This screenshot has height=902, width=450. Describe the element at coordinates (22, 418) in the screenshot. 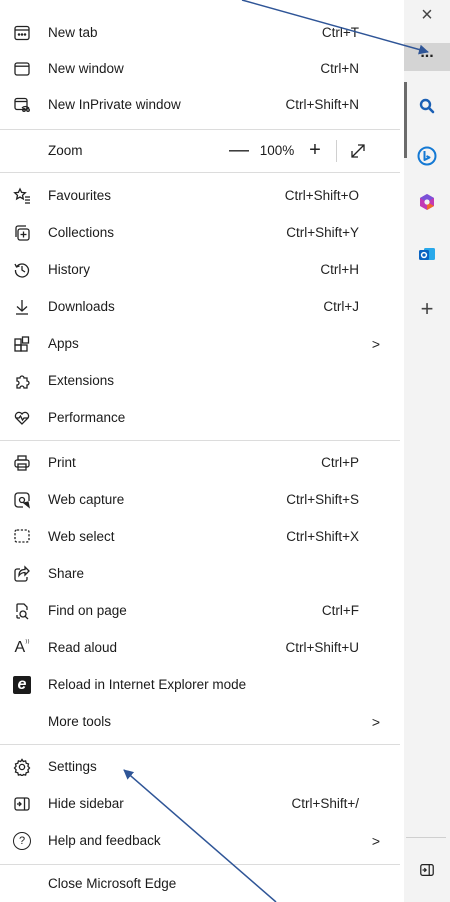

I see `performance-heart-icon` at that location.